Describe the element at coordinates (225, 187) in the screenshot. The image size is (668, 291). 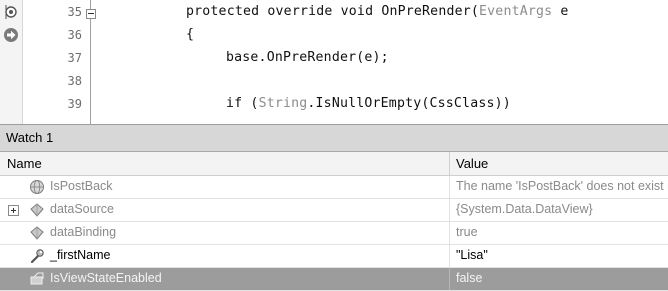
I see `watch-name-cell: IsPostBack` at that location.